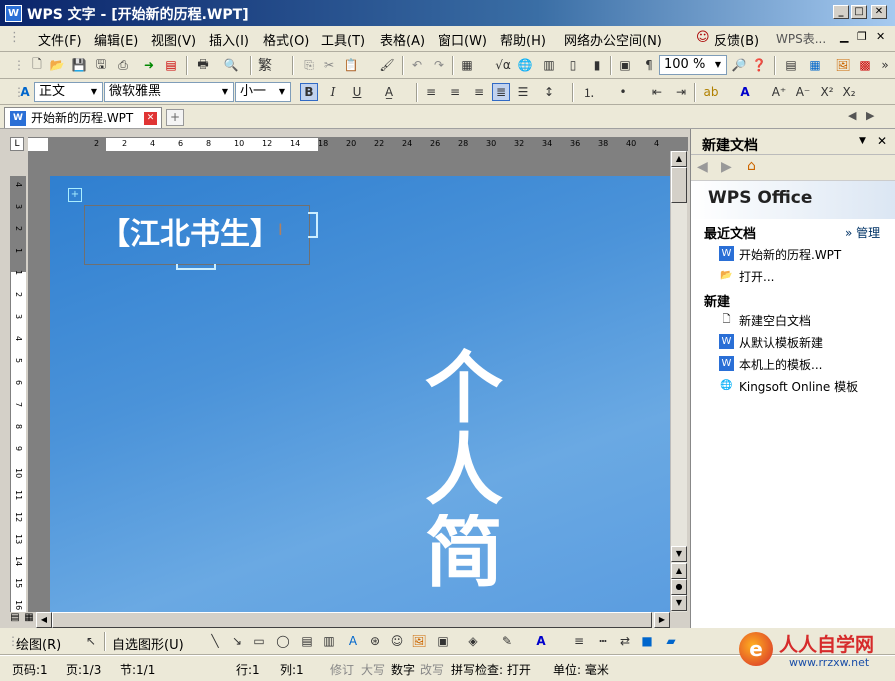 This screenshot has width=895, height=681. Describe the element at coordinates (75, 195) in the screenshot. I see `move-handle-icon: +` at that location.